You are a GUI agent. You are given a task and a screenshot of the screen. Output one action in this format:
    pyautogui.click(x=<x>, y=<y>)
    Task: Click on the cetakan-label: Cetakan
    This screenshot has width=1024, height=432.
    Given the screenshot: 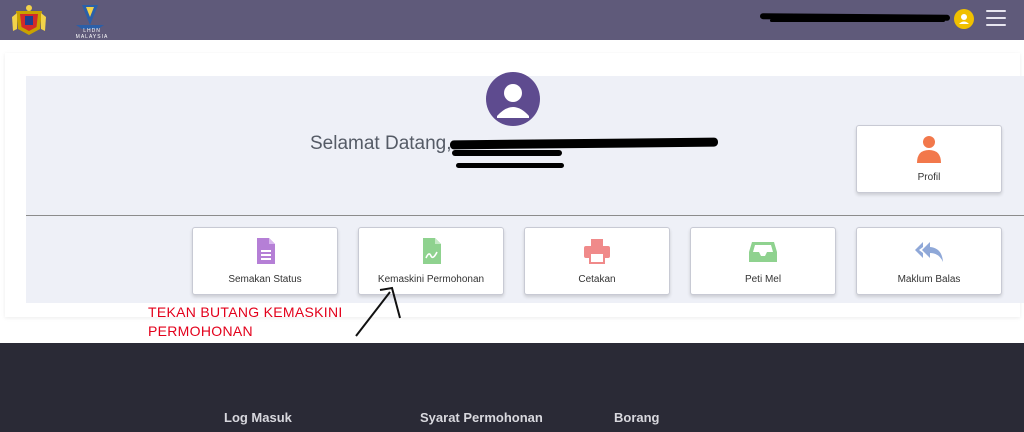 What is the action you would take?
    pyautogui.click(x=597, y=279)
    